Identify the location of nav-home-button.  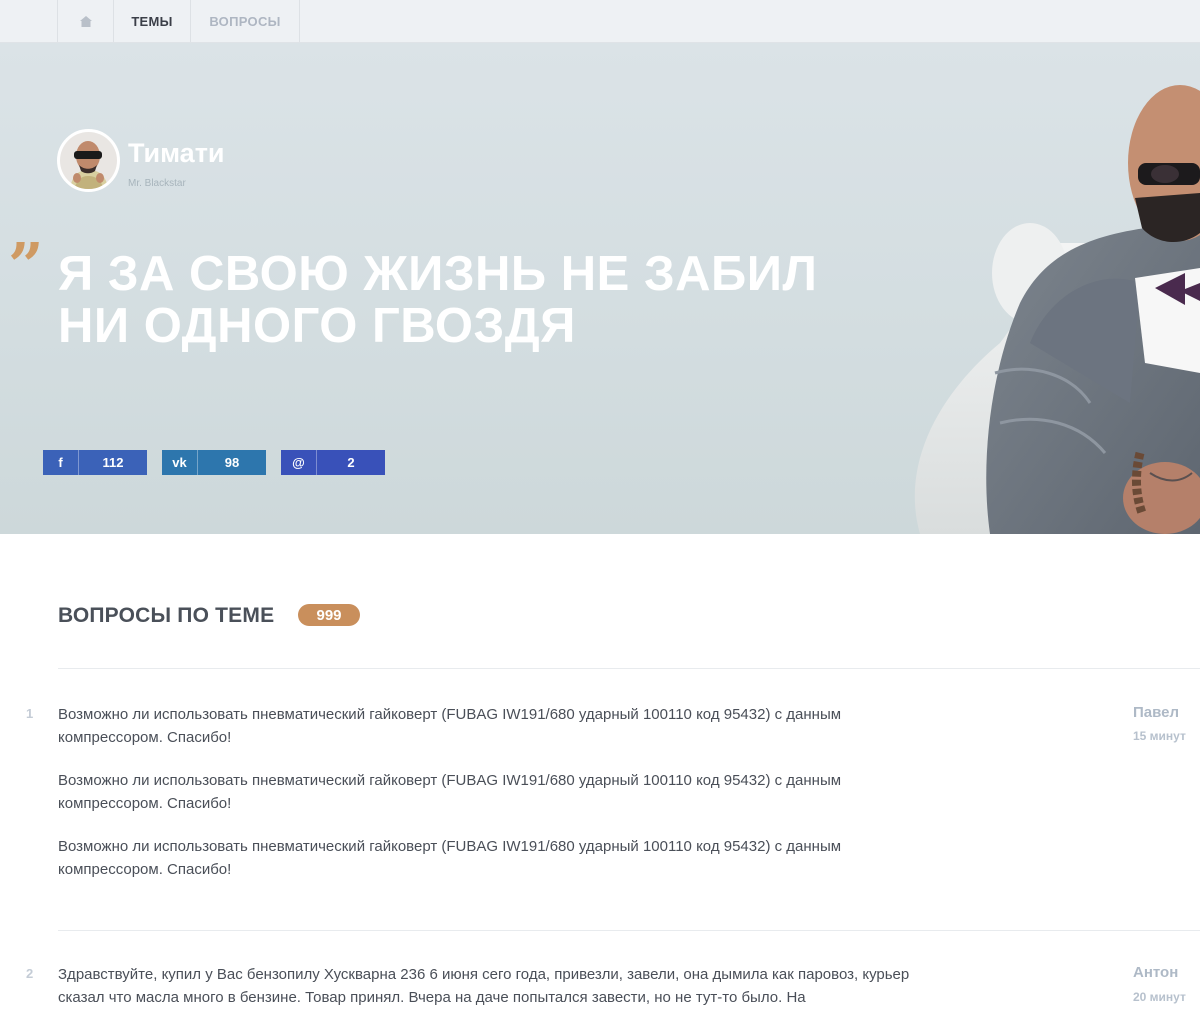
(85, 21).